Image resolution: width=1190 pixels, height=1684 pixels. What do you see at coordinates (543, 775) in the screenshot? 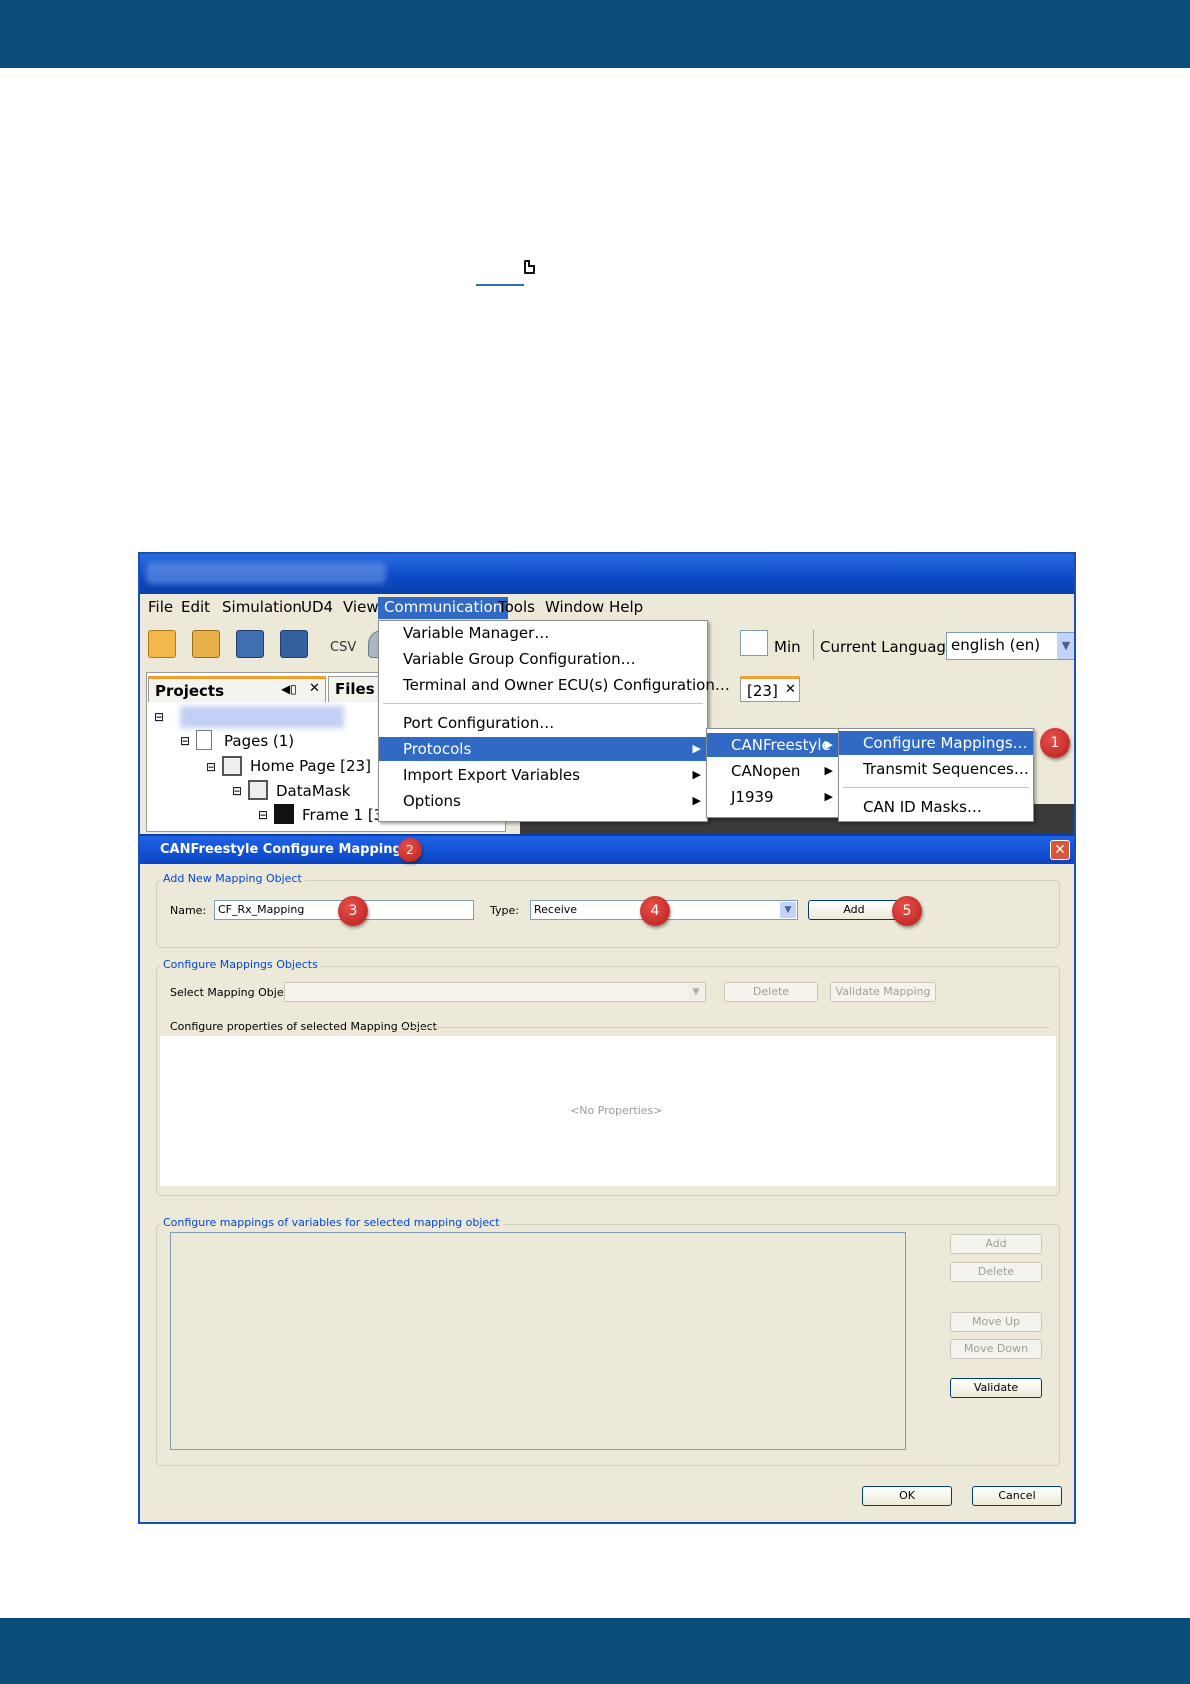
I see `menu-item-import-export-variables: Import Export Variables ▶` at bounding box center [543, 775].